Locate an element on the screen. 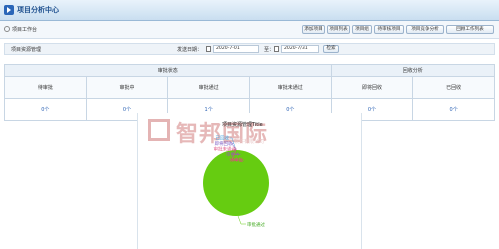 Image resolution: width=499 pixels, height=249 pixels. pie-label: 即将回收 is located at coordinates (224, 143).